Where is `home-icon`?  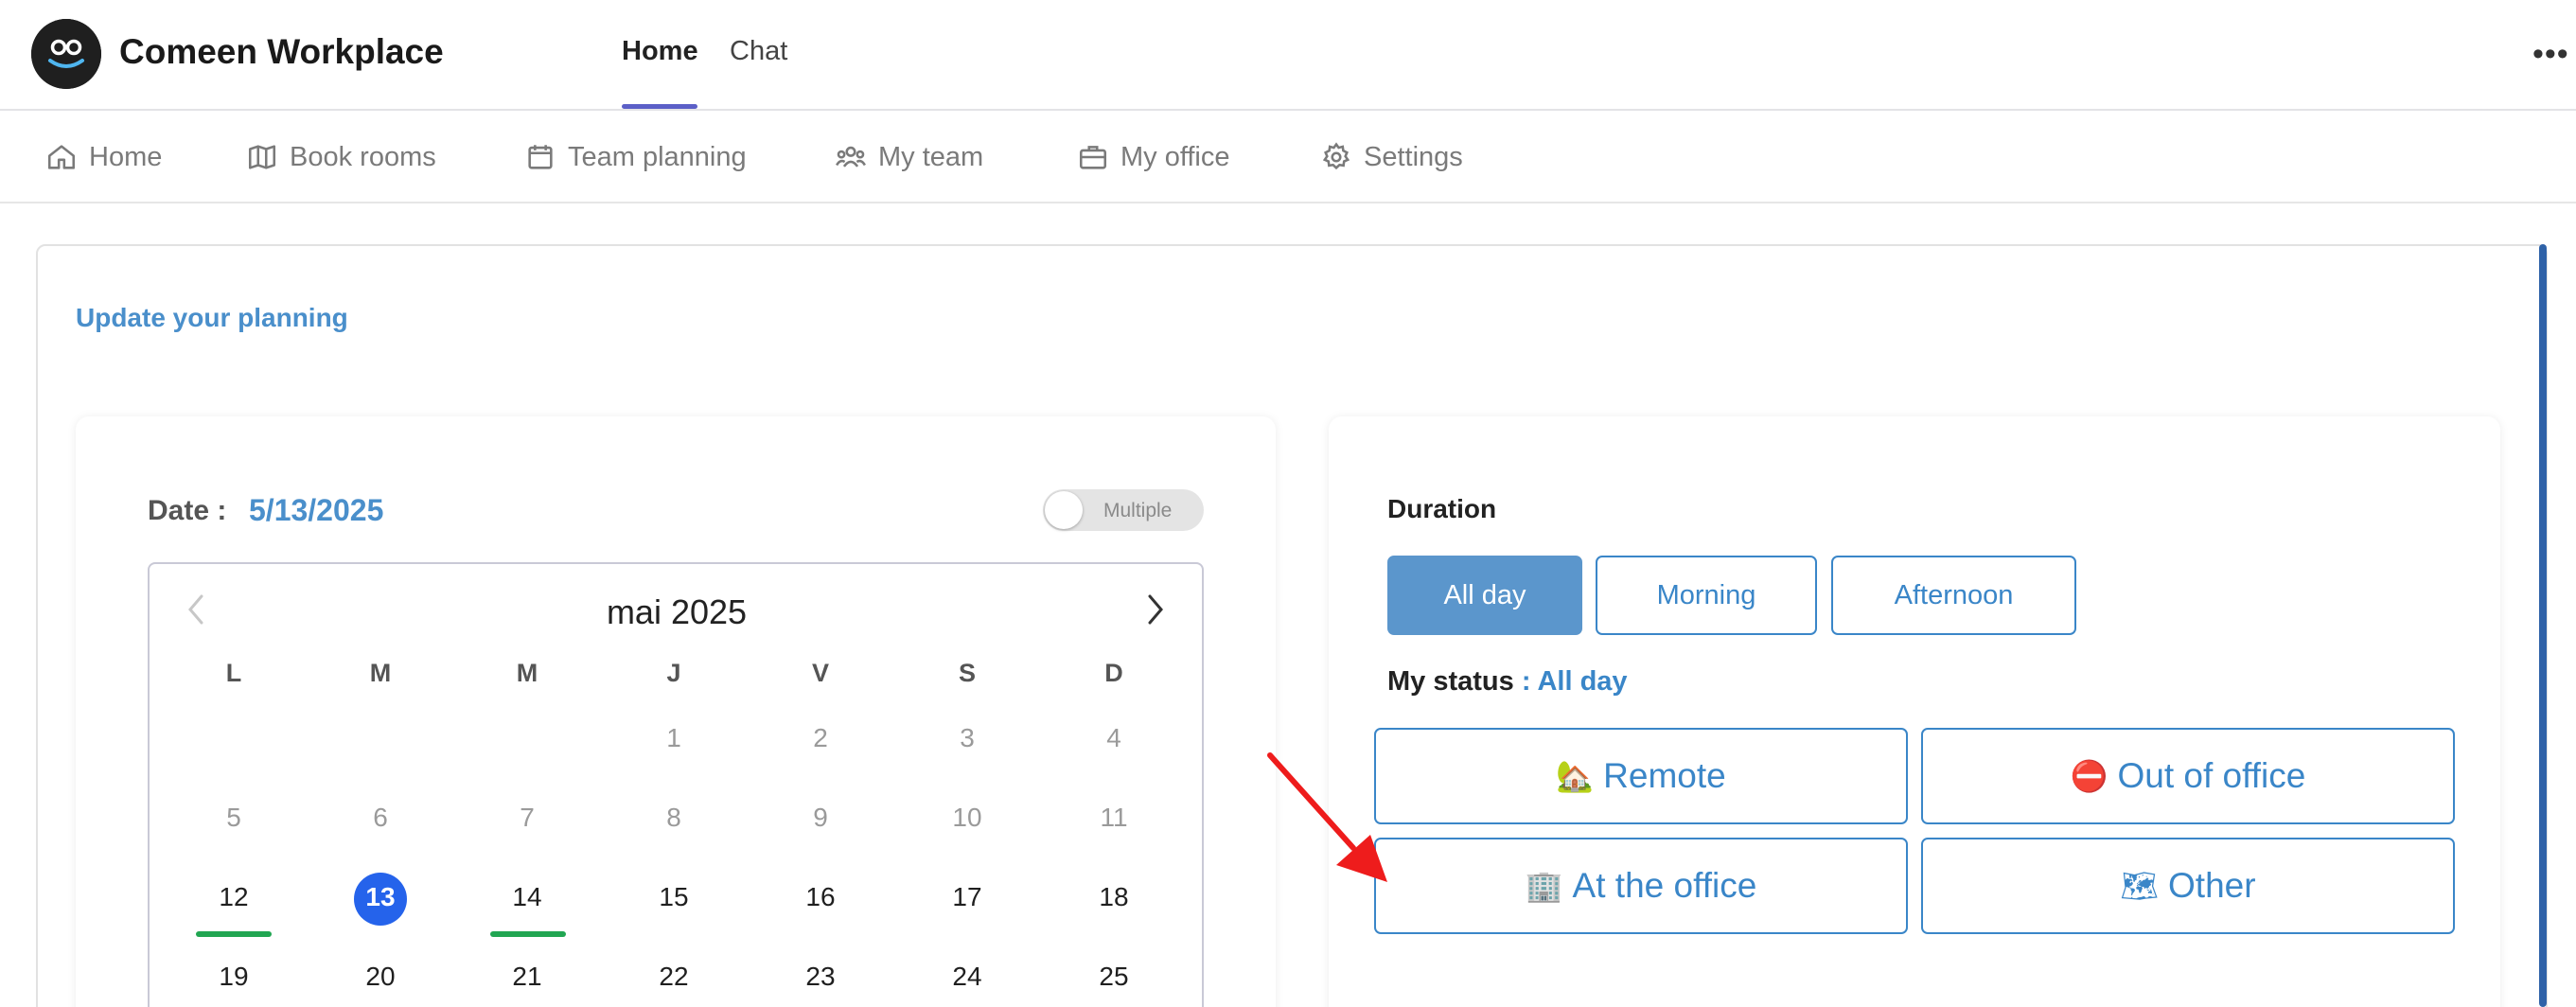 home-icon is located at coordinates (61, 157).